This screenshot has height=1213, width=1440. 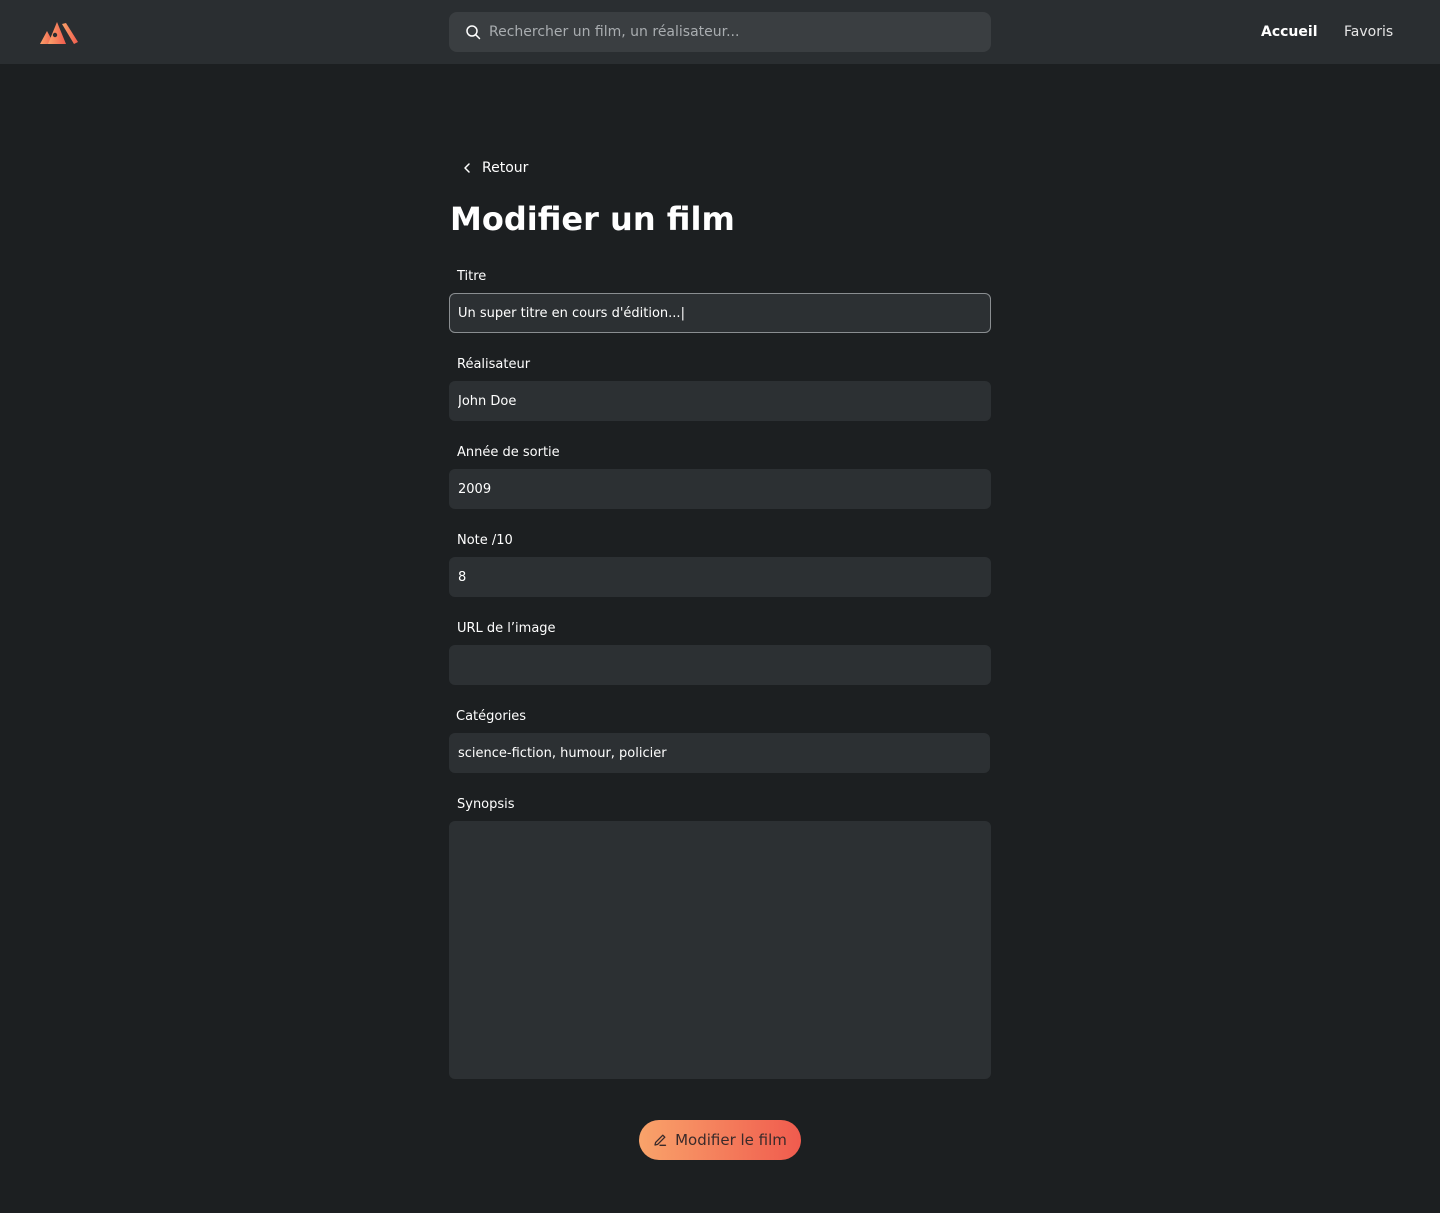 What do you see at coordinates (506, 628) in the screenshot?
I see `image-url-label: URL de l’image` at bounding box center [506, 628].